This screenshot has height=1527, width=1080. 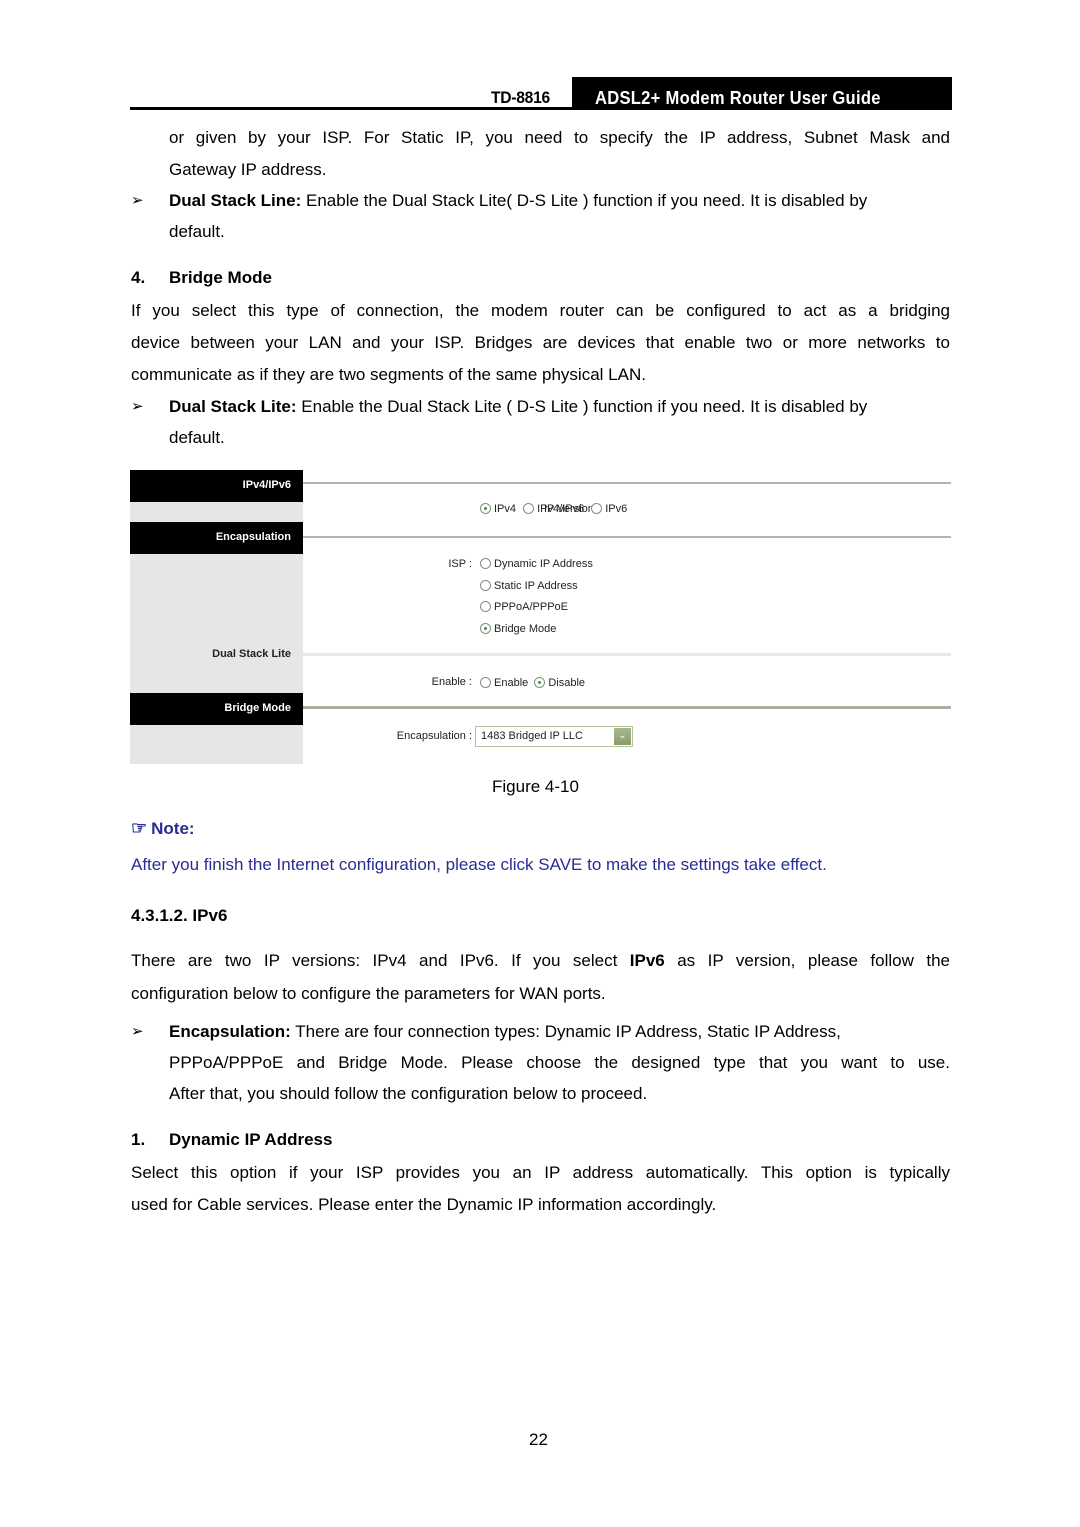 What do you see at coordinates (434, 736) in the screenshot?
I see `encapsulation-label: Encapsulation :` at bounding box center [434, 736].